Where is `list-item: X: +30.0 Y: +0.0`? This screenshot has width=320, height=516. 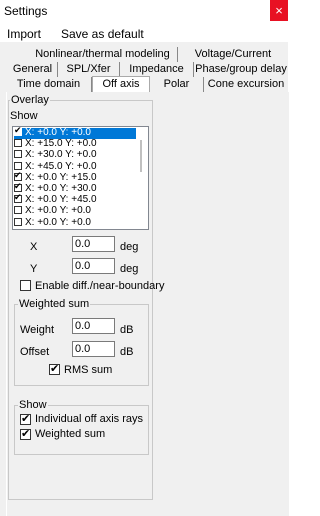
list-item: X: +30.0 Y: +0.0 is located at coordinates (75, 155).